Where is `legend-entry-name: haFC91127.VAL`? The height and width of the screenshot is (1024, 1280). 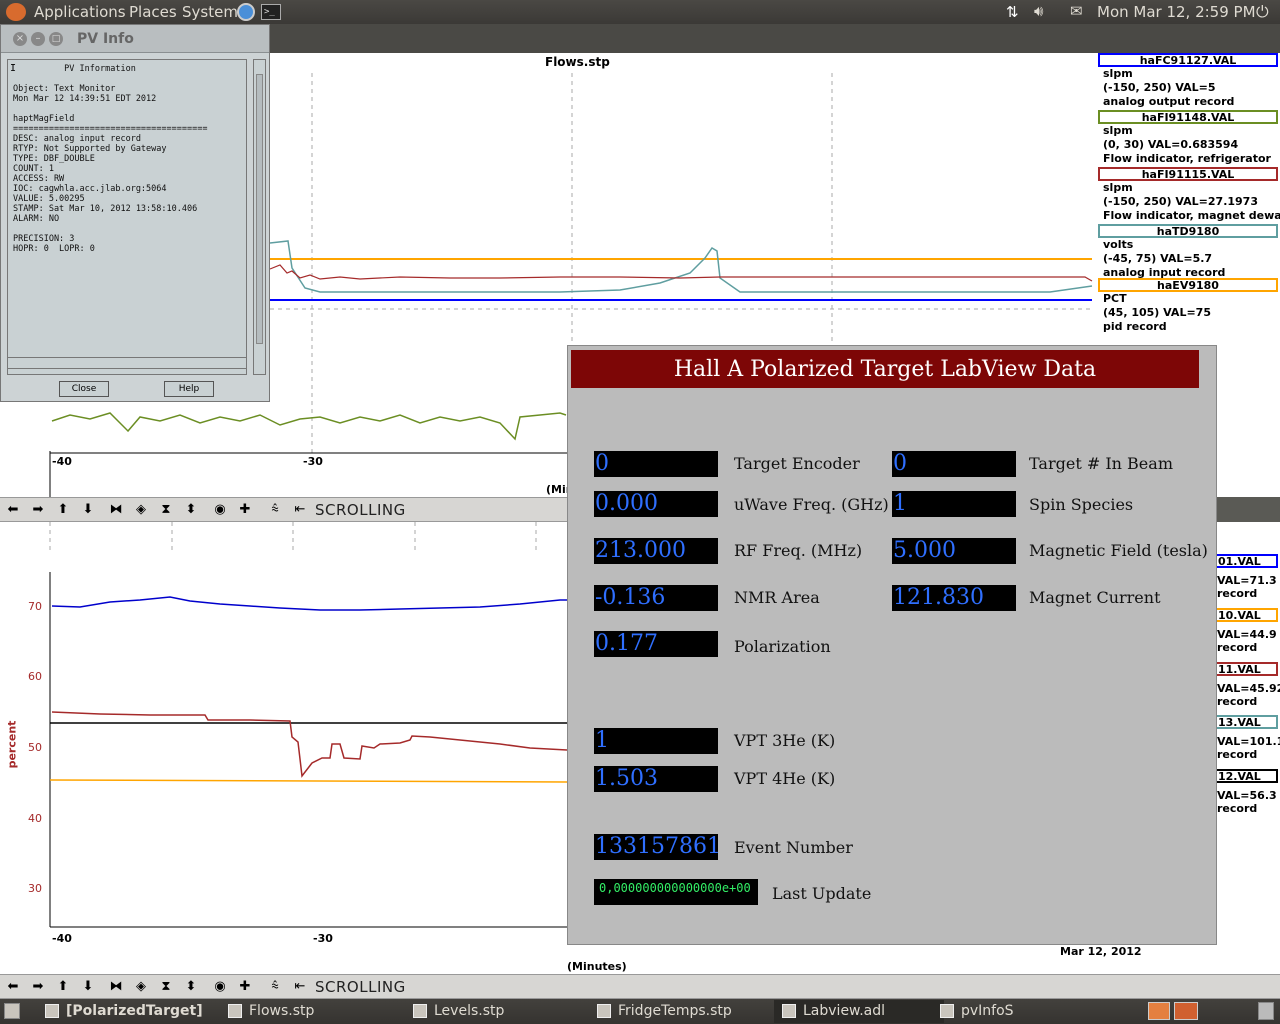 legend-entry-name: haFC91127.VAL is located at coordinates (1188, 60).